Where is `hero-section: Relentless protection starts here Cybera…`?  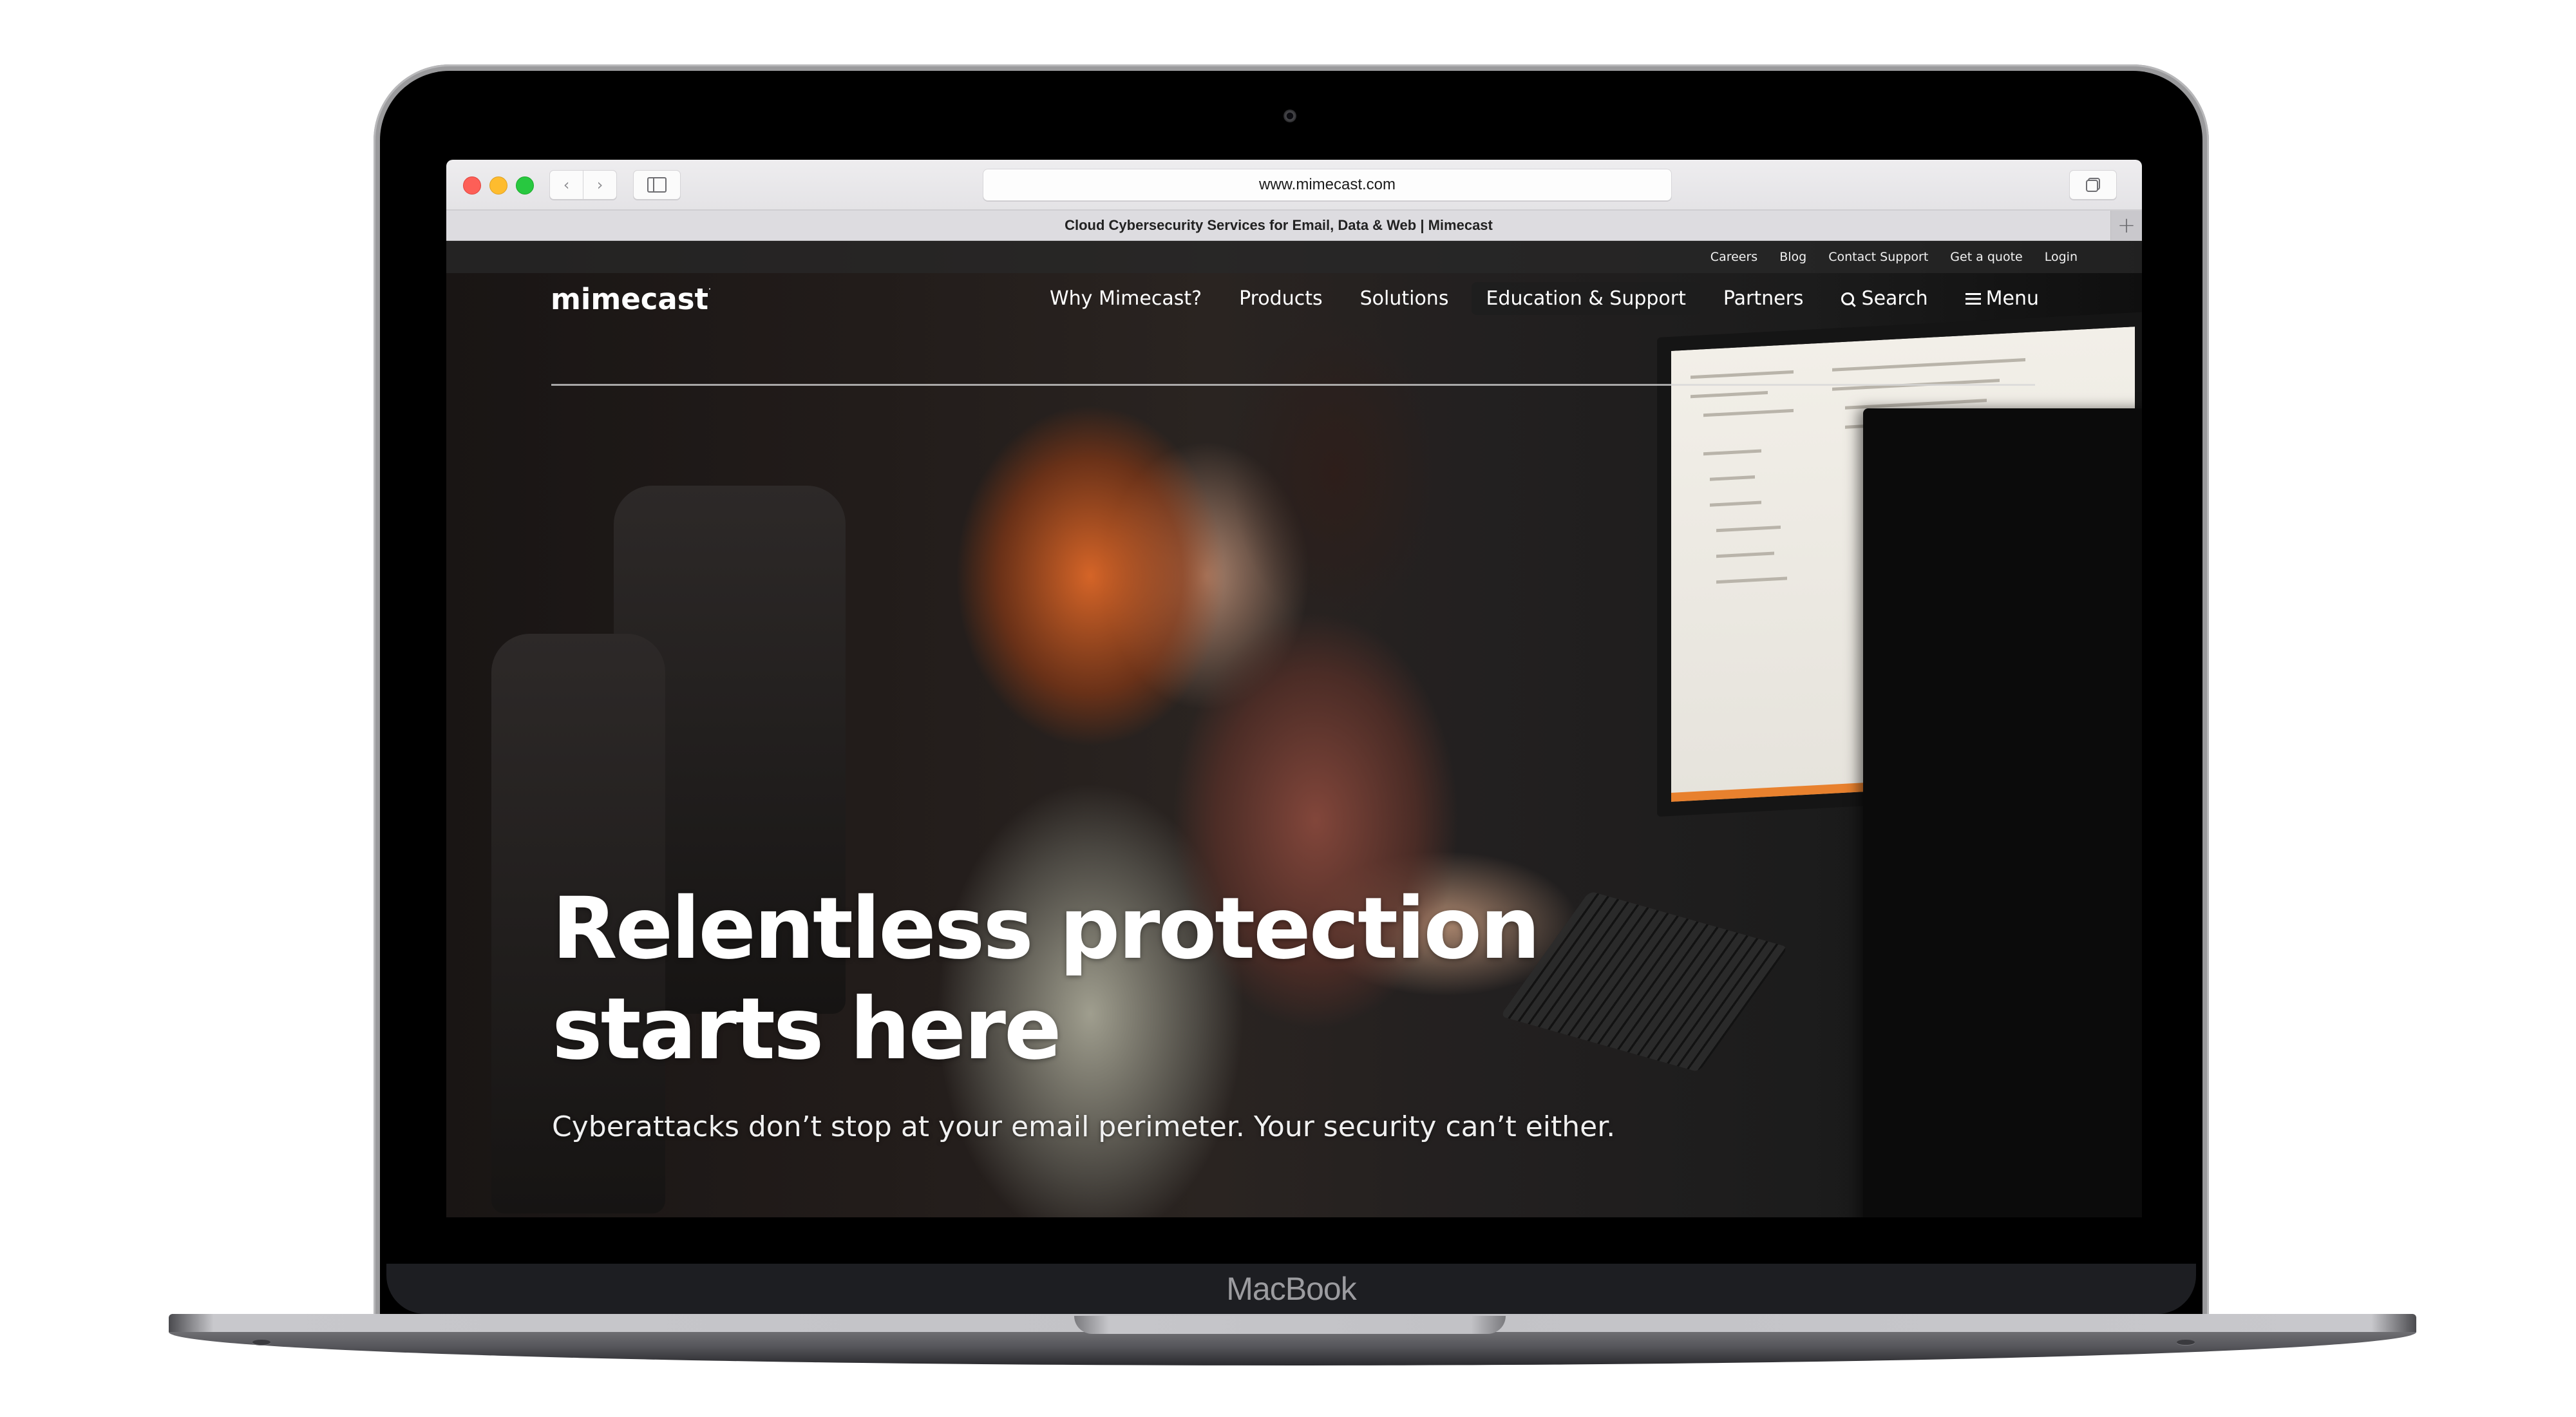 hero-section: Relentless protection starts here Cybera… is located at coordinates (1083, 1011).